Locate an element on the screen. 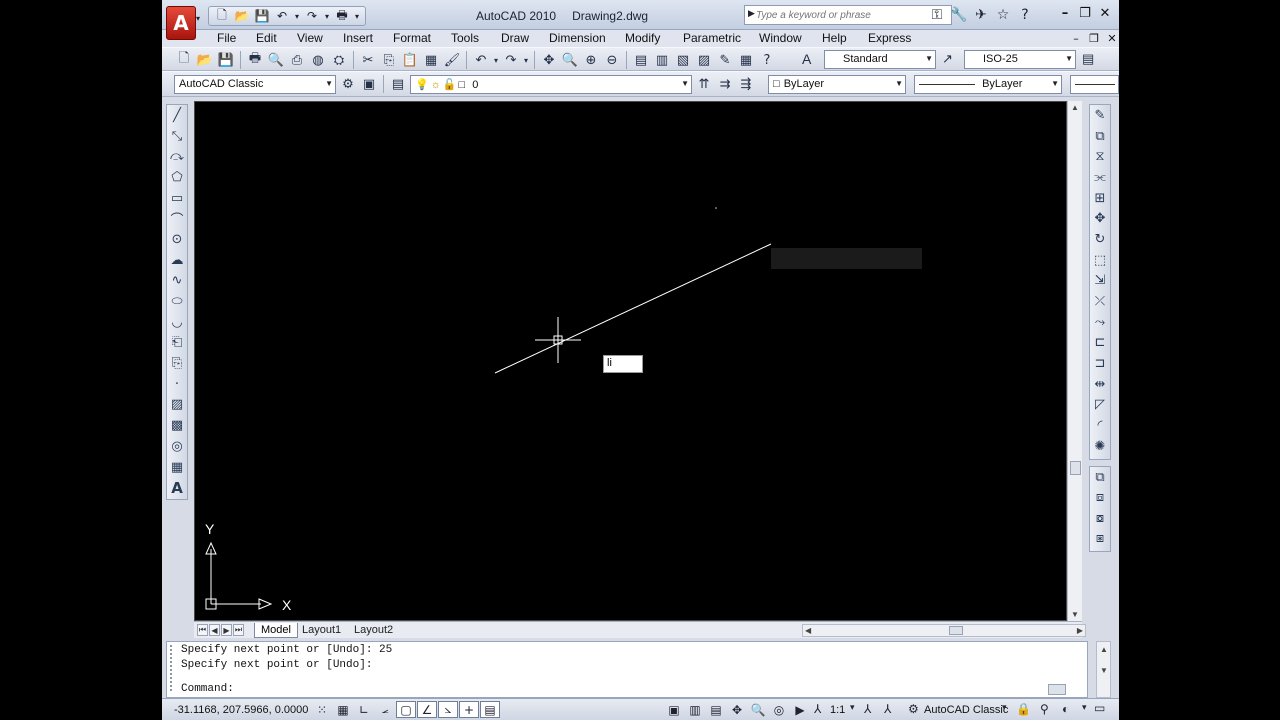  pan-icon: ✥ is located at coordinates (737, 709).